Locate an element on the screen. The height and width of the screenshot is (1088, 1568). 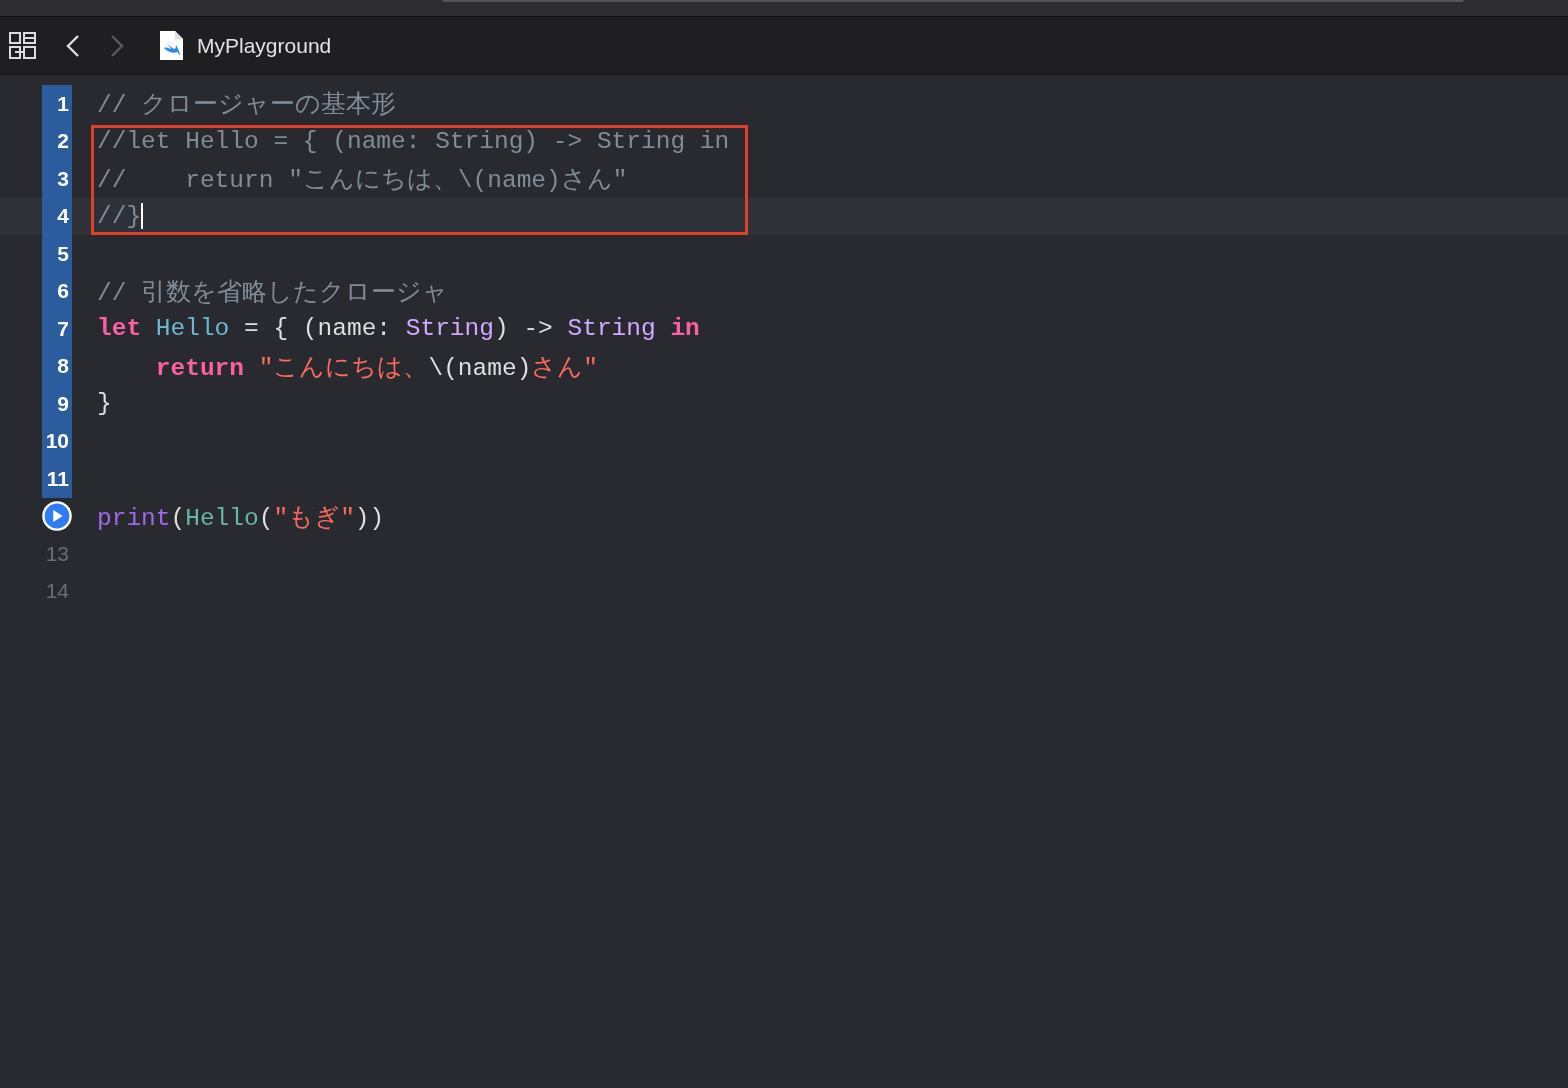
swift-file-icon is located at coordinates (171, 45).